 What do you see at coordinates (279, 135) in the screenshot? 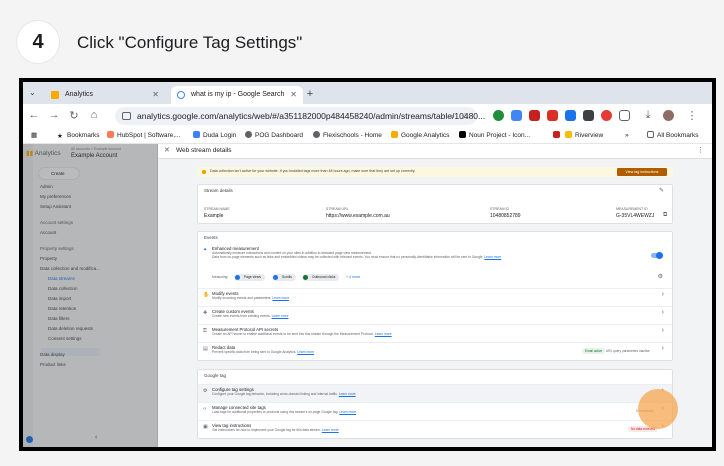
I see `bookmark-label: POG Dashboard` at bounding box center [279, 135].